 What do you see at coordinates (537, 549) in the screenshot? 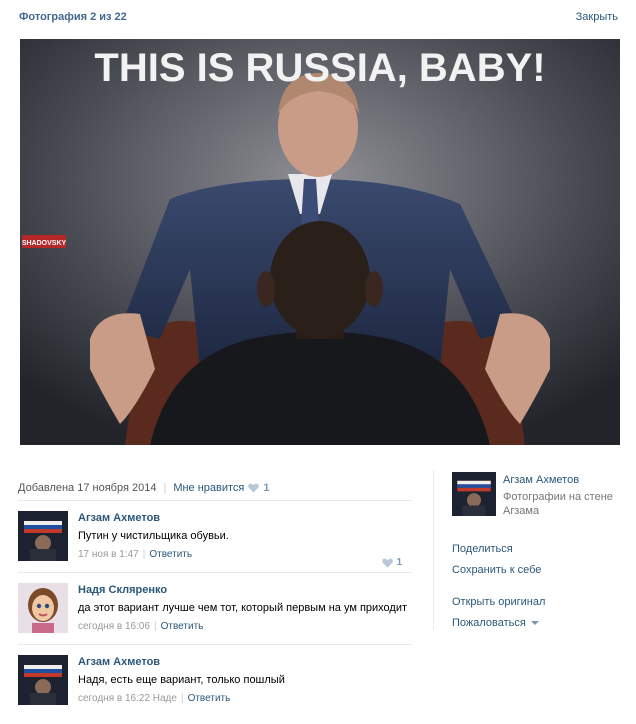
I see `share-link: Поделиться` at bounding box center [537, 549].